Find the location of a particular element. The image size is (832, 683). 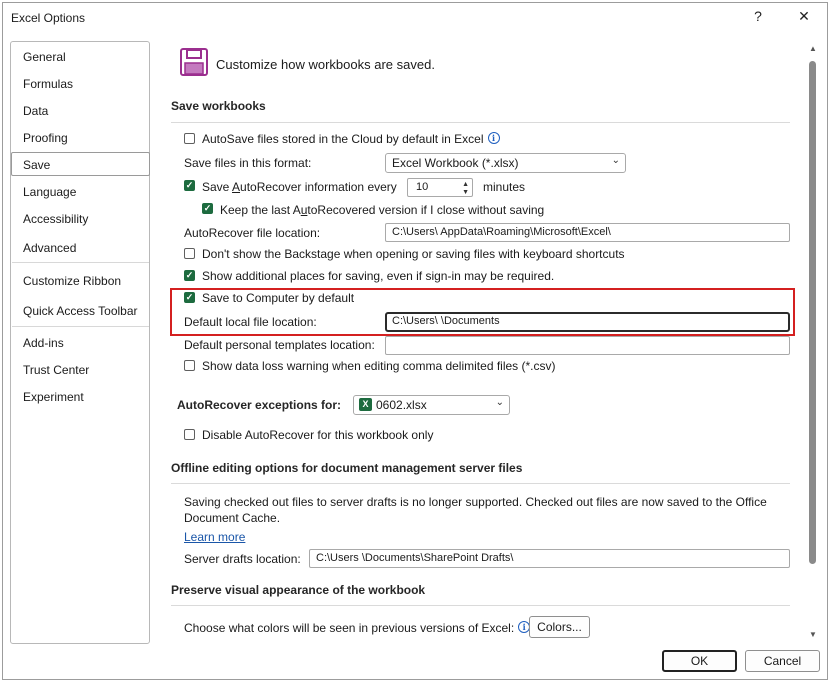

templates-location-input is located at coordinates (587, 345).